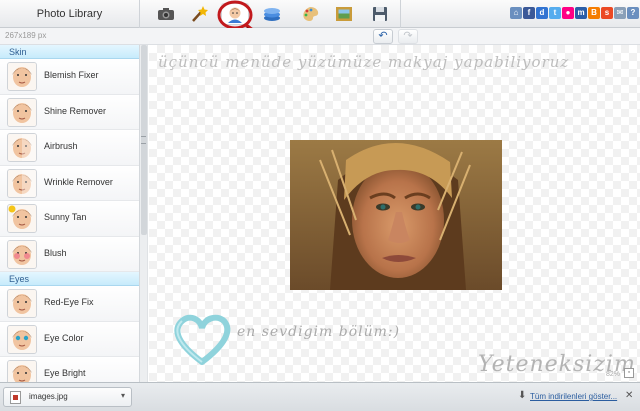  Describe the element at coordinates (320, 36) in the screenshot. I see `sub-toolbar: 267x189 px ↶ ↷` at that location.